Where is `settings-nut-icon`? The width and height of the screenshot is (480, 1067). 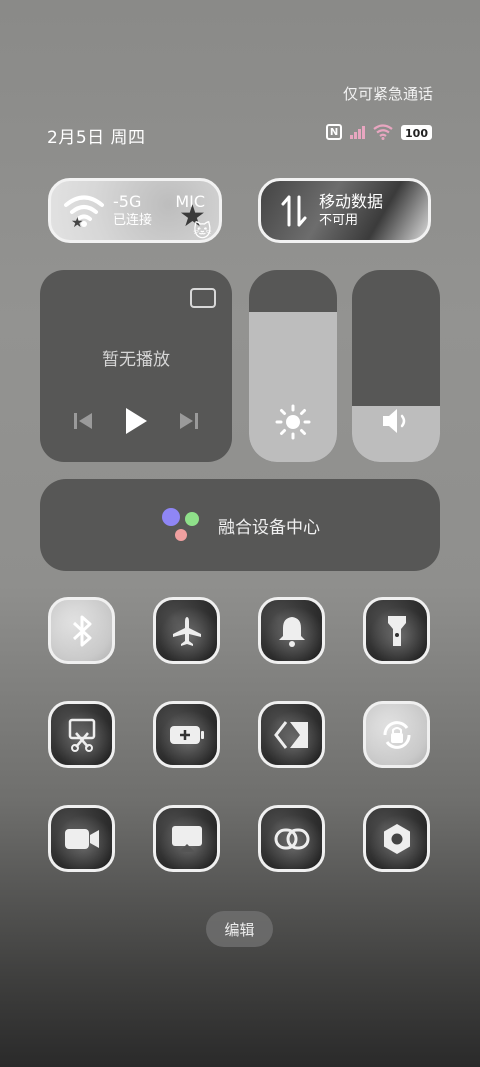
settings-nut-icon is located at coordinates (396, 838).